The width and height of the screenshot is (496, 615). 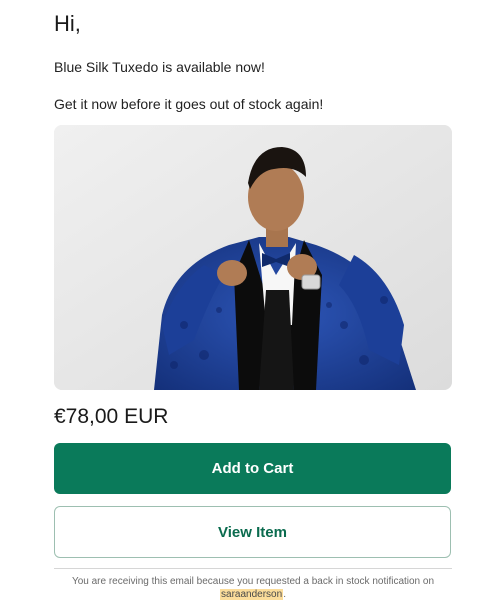 I want to click on greeting: Hi,, so click(x=67, y=23).